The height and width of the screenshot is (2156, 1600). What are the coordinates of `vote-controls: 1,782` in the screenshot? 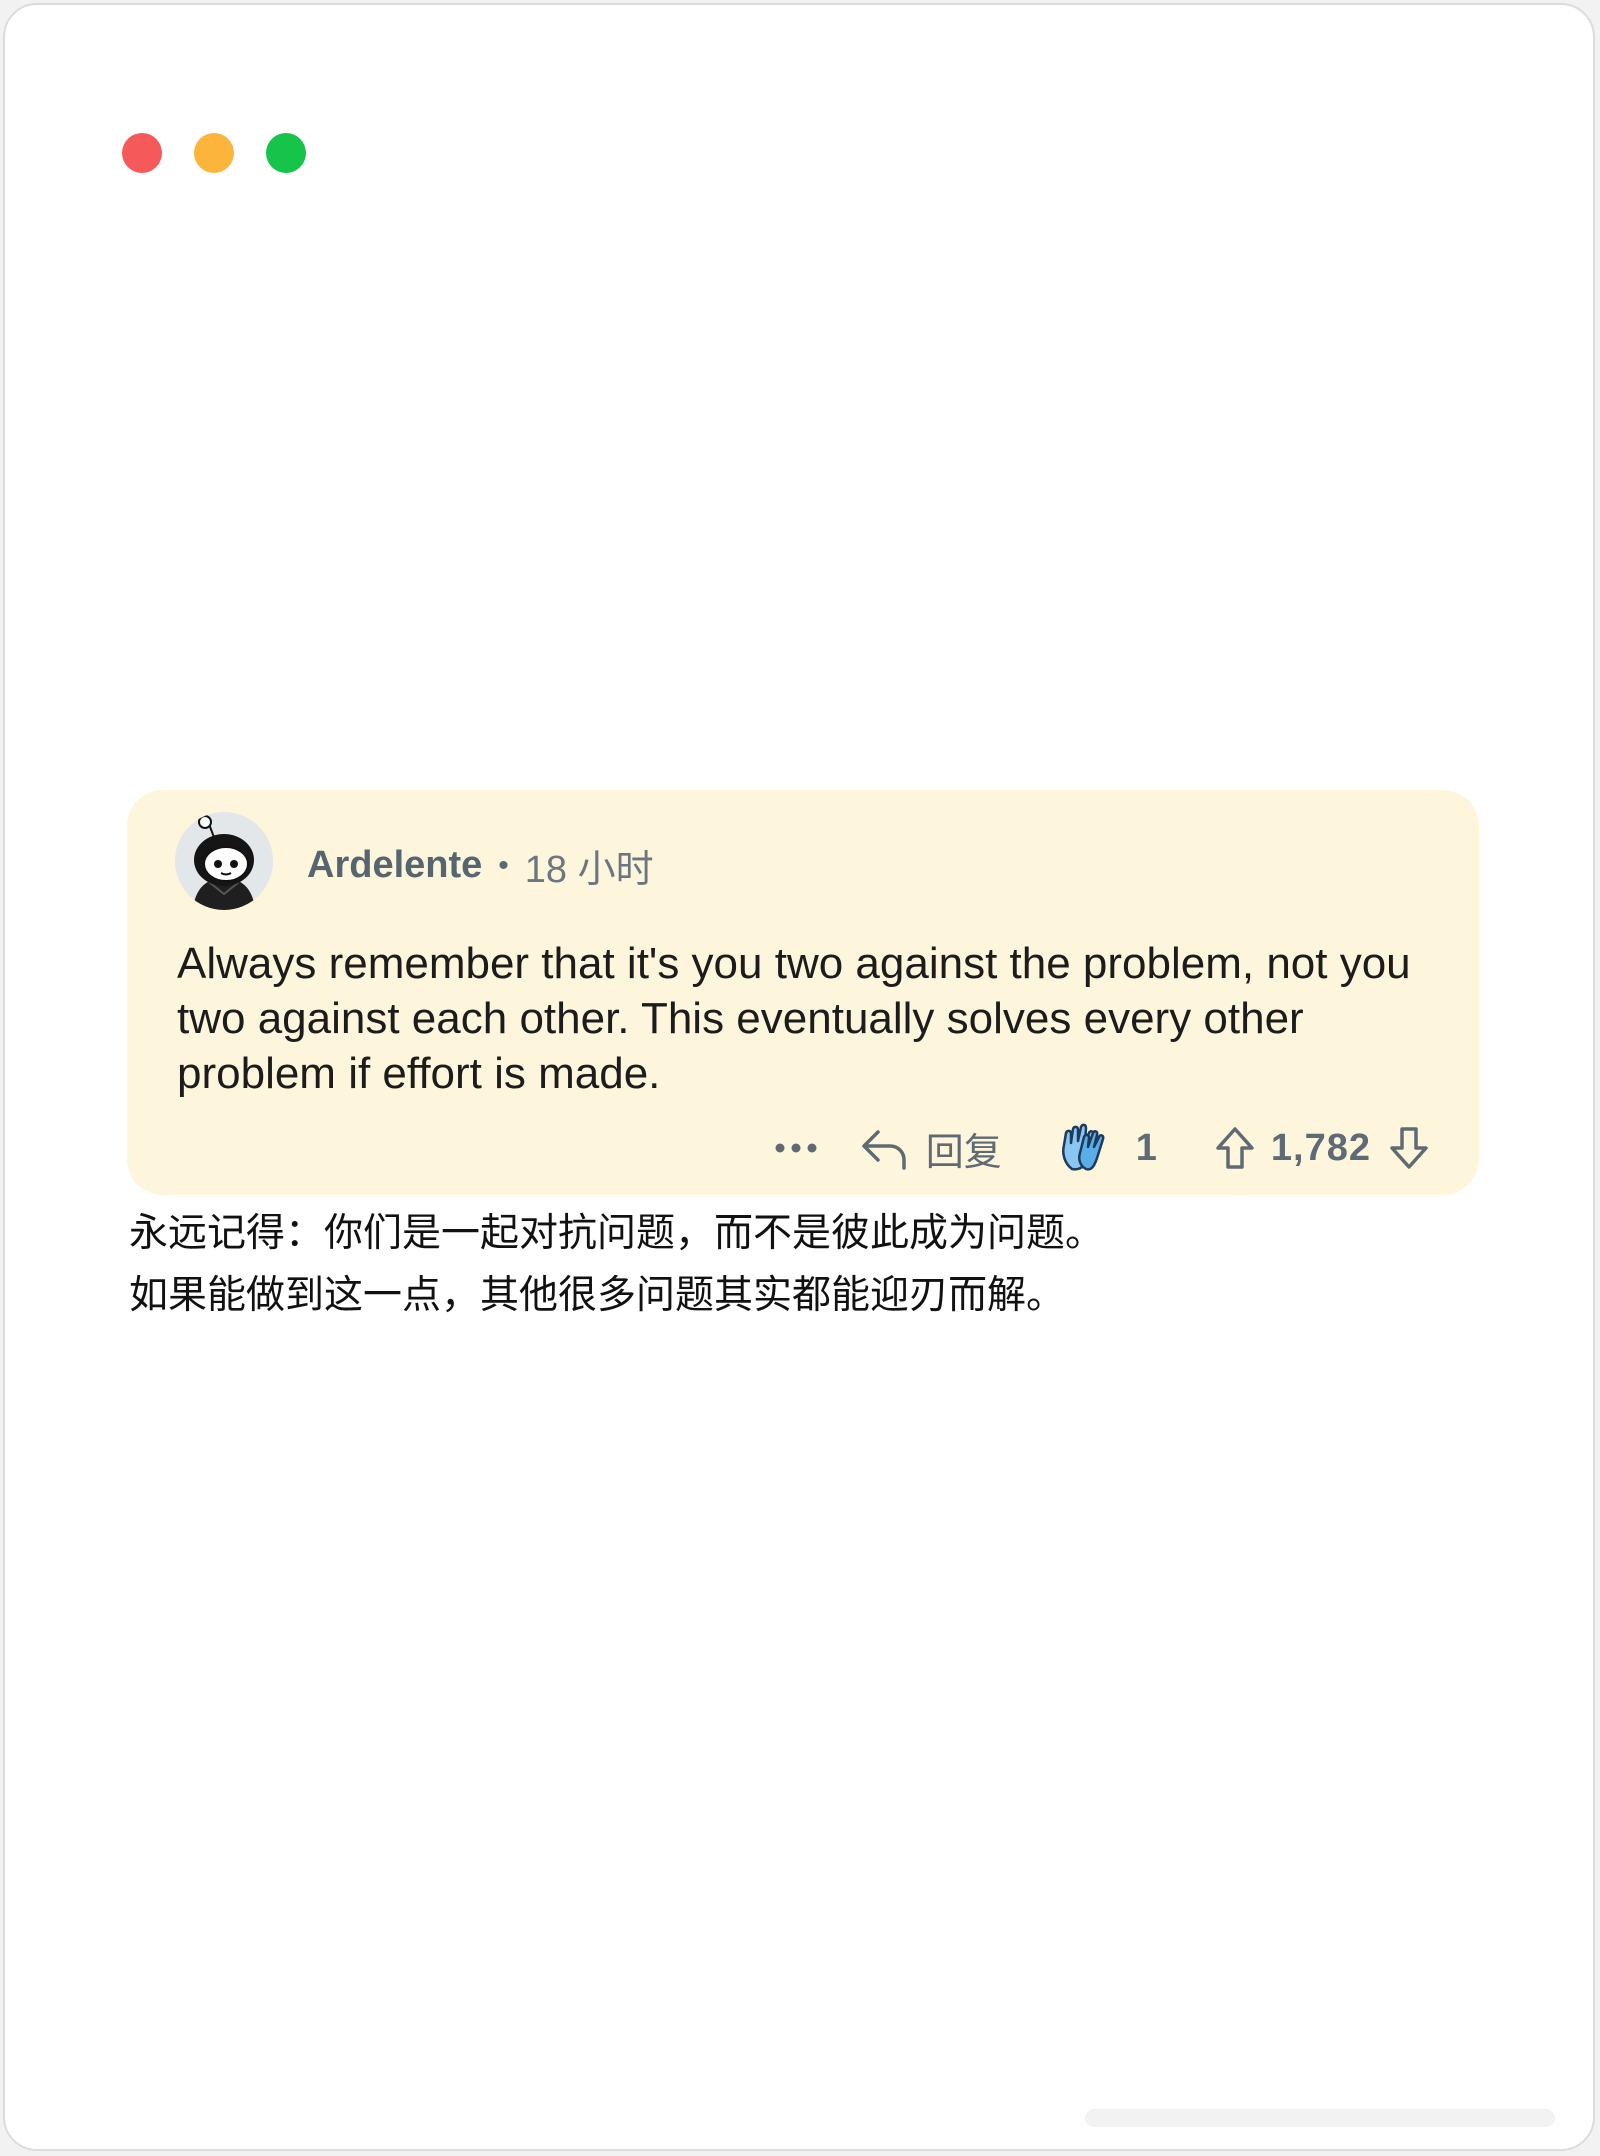 It's located at (1322, 1148).